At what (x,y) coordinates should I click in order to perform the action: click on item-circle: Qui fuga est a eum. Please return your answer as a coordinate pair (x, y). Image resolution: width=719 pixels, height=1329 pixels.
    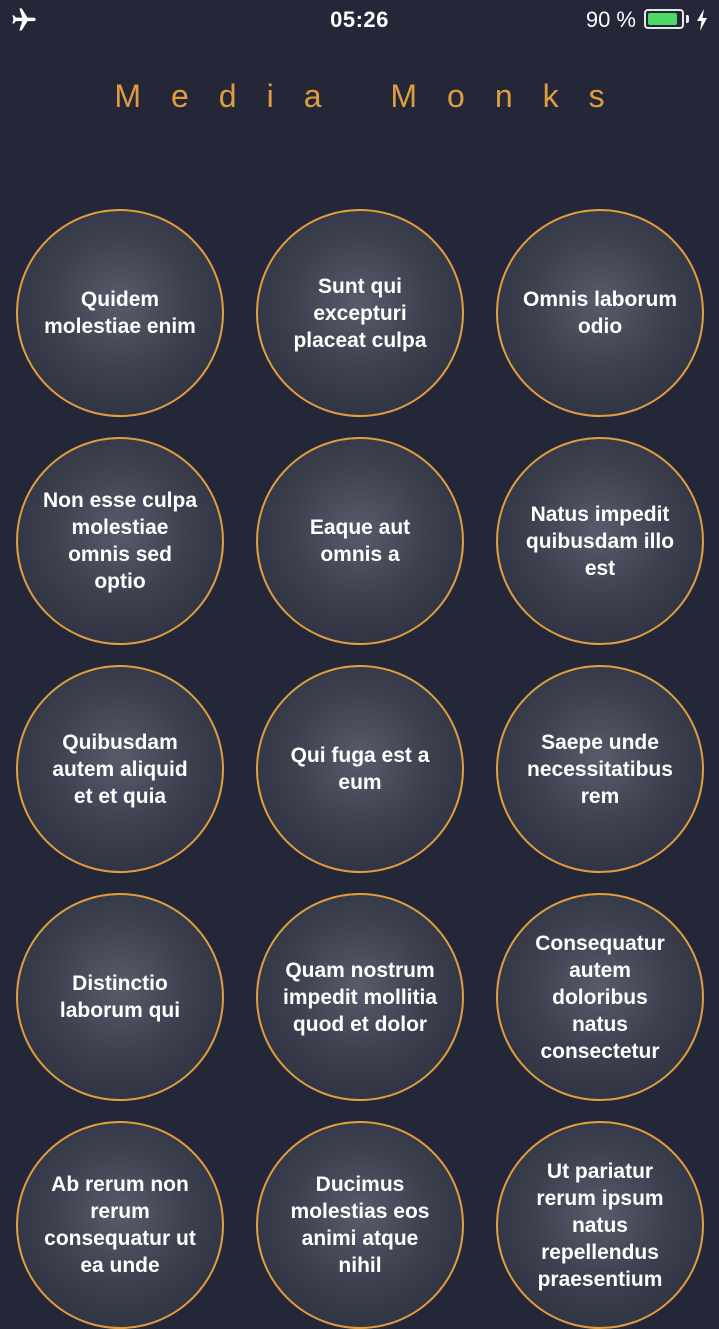
    Looking at the image, I should click on (360, 769).